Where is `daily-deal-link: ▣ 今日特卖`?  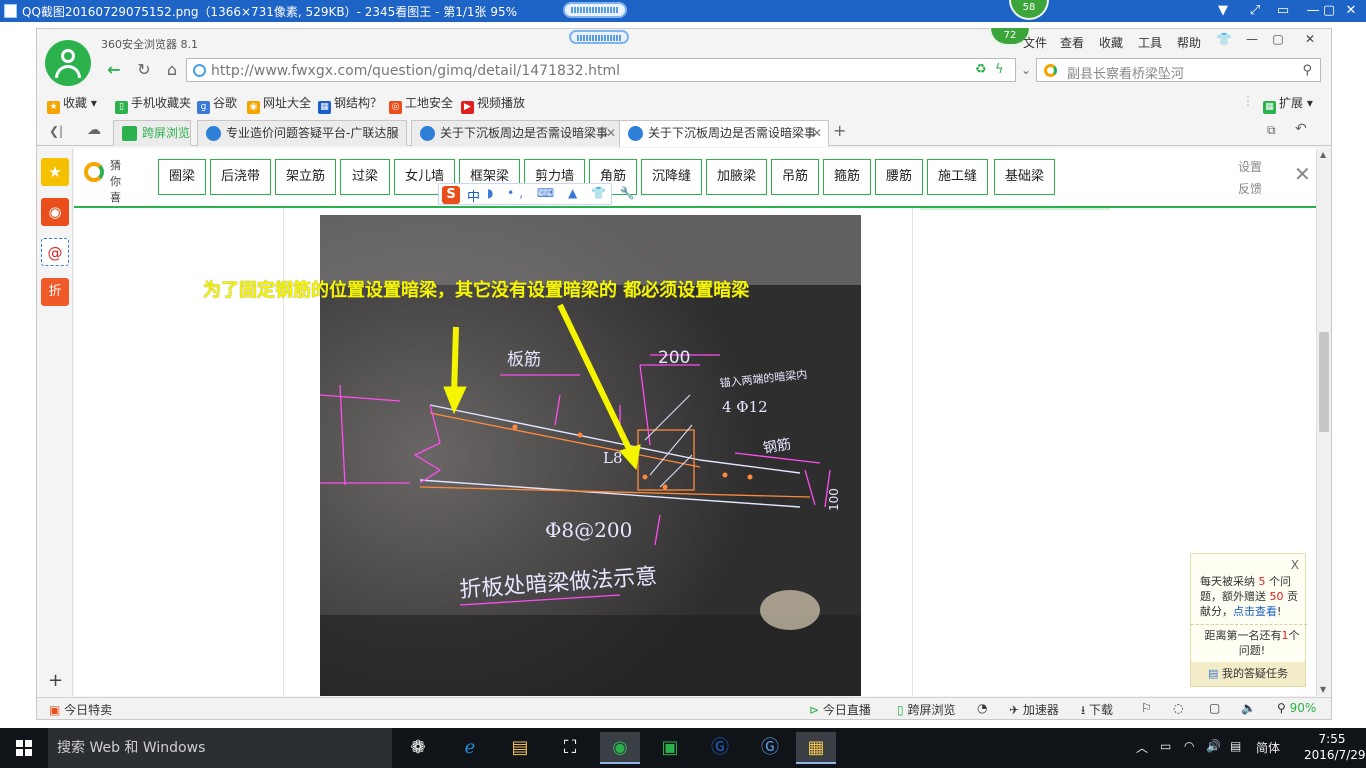 daily-deal-link: ▣ 今日特卖 is located at coordinates (80, 709).